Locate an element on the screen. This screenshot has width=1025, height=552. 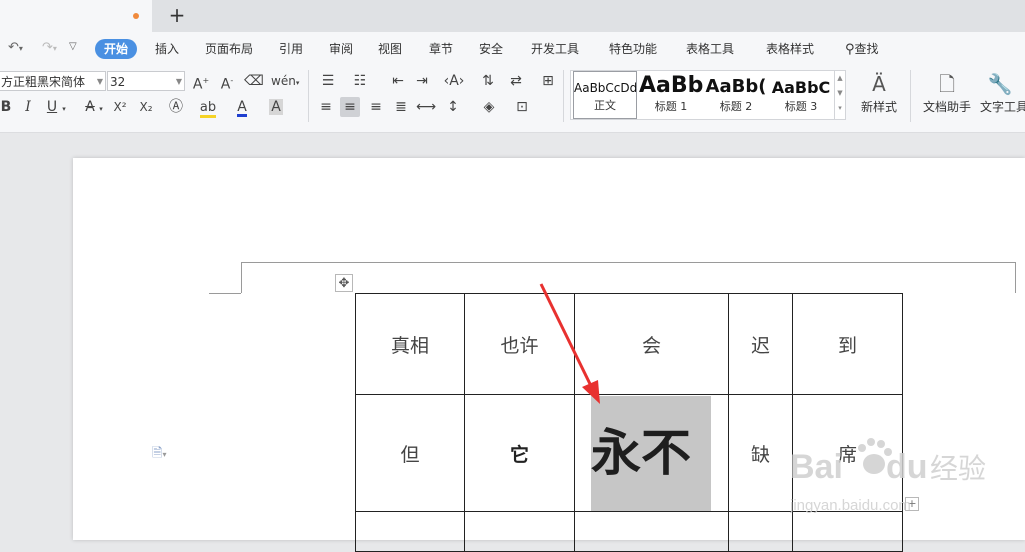
shrink-font-icon: A- is located at coordinates (227, 82).